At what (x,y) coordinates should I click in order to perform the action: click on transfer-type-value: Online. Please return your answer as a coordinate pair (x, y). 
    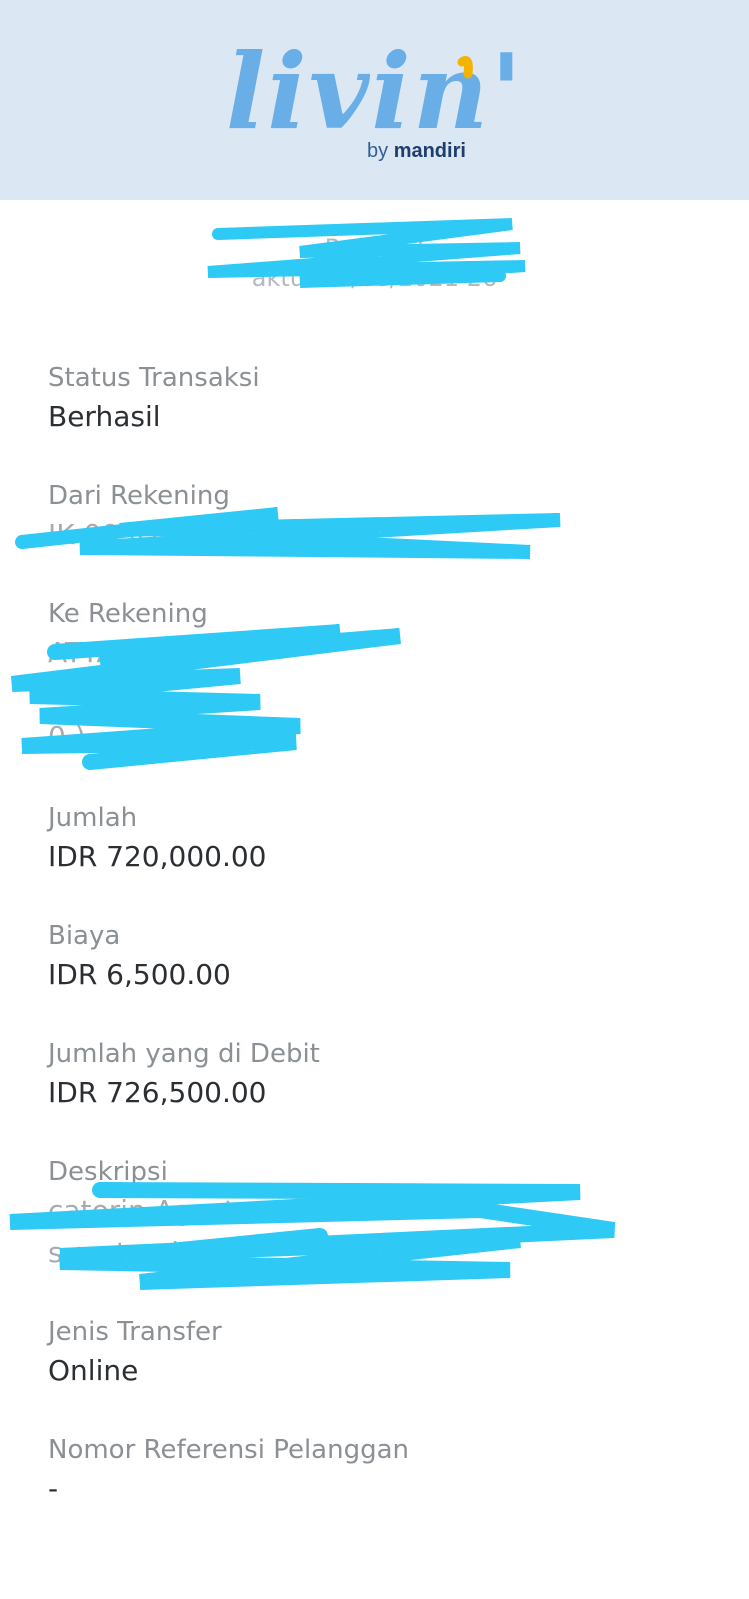
    Looking at the image, I should click on (93, 1370).